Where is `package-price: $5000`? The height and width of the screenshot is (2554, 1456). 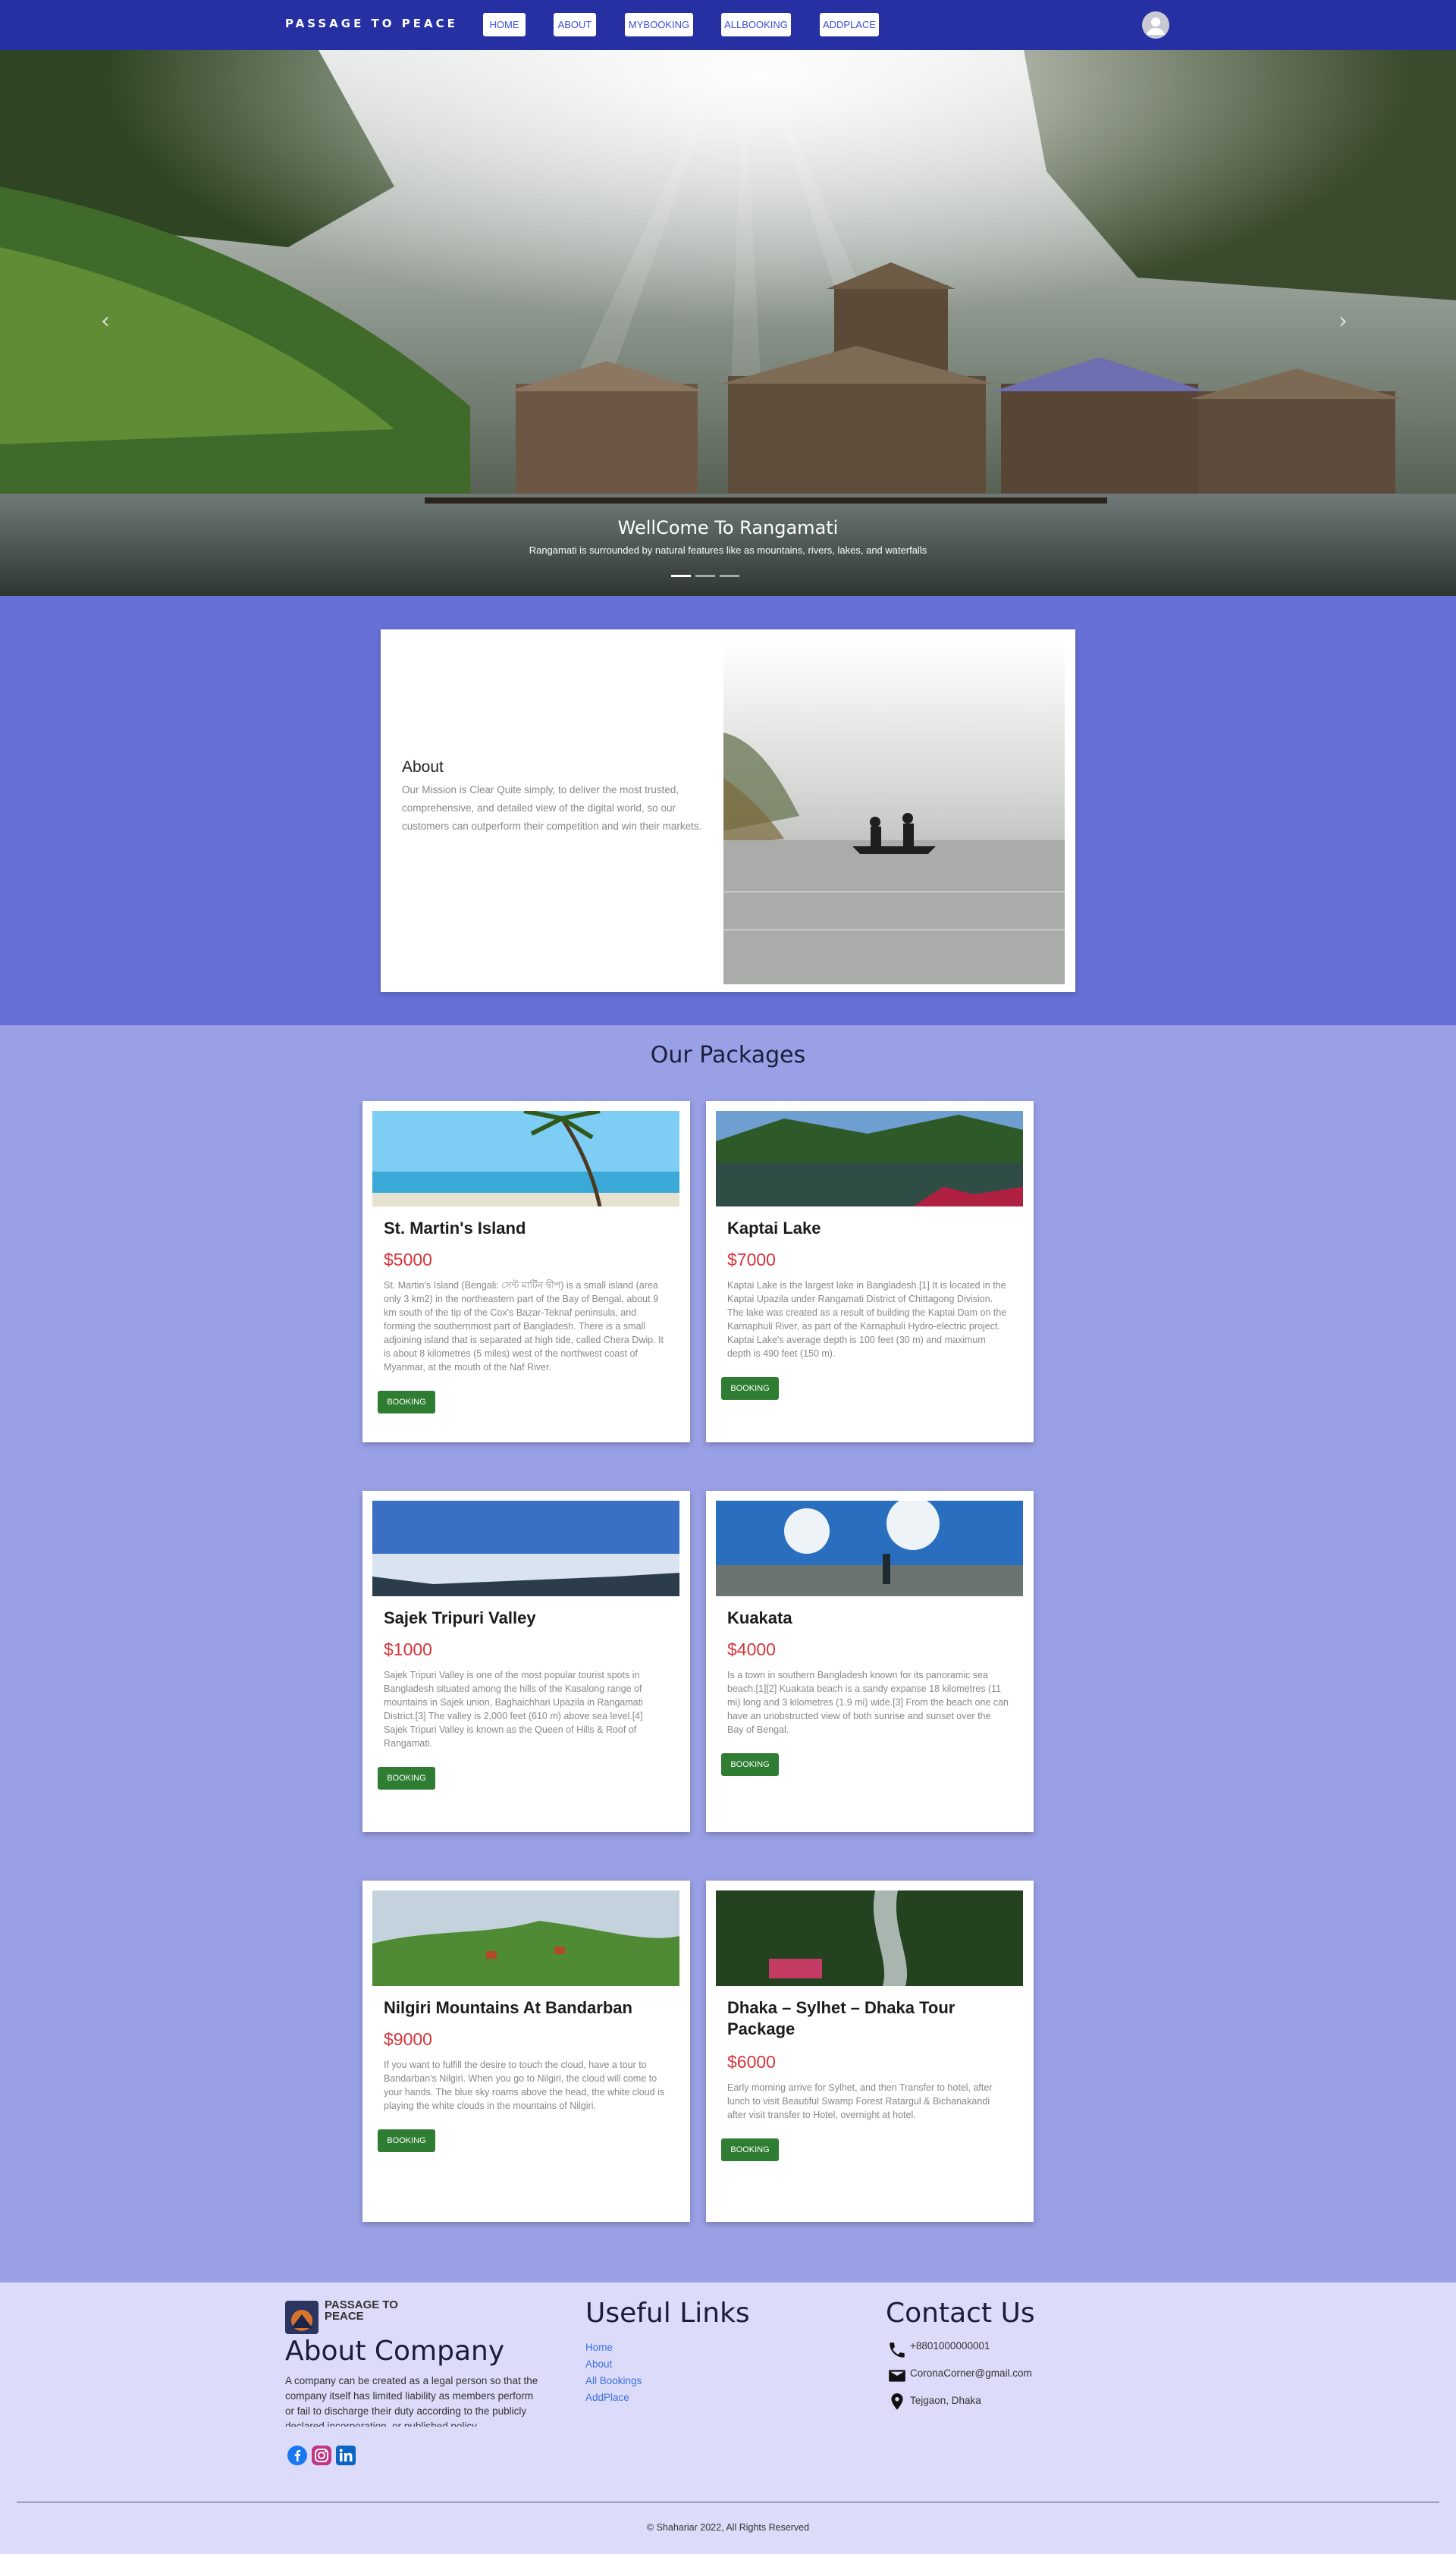 package-price: $5000 is located at coordinates (408, 1259).